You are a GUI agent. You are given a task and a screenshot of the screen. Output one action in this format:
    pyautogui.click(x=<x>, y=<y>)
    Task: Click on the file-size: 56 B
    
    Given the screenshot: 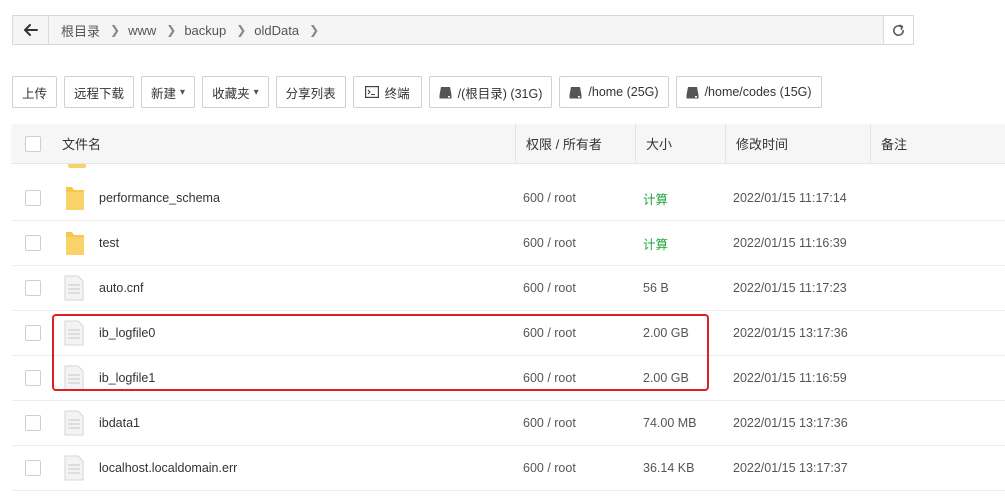 What is the action you would take?
    pyautogui.click(x=656, y=288)
    